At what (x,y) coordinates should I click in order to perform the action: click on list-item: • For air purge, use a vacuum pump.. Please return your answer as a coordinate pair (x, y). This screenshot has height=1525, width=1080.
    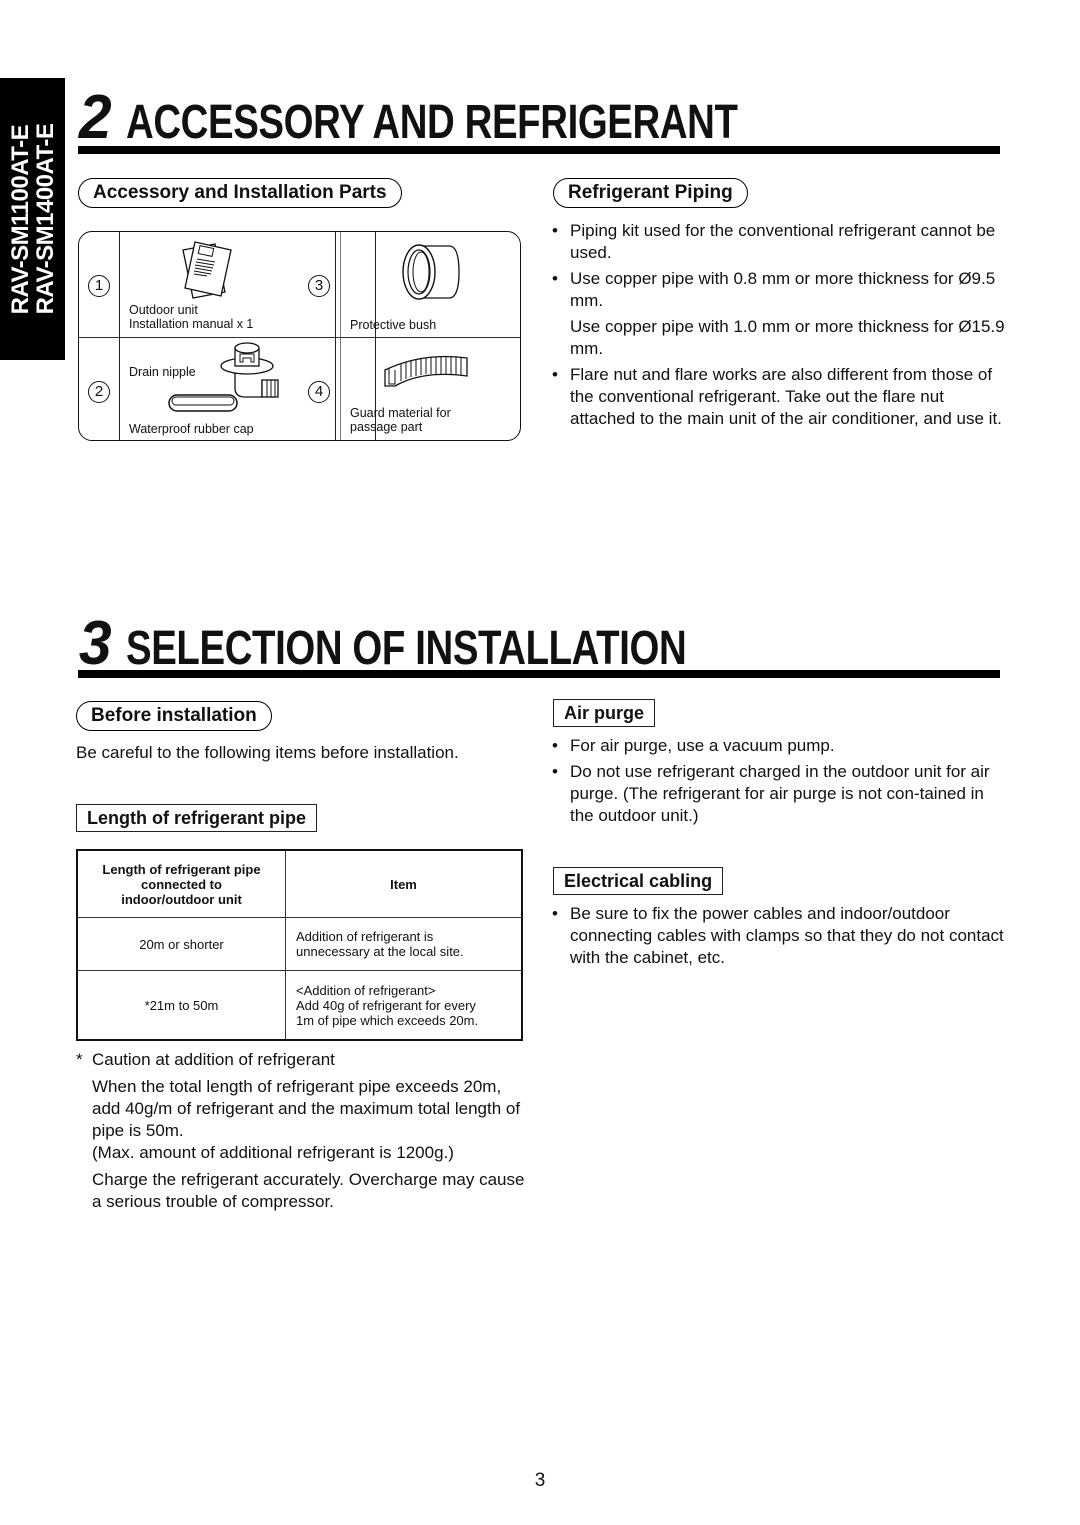
    Looking at the image, I should click on (693, 745).